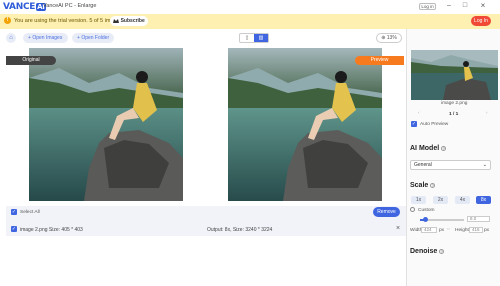 The width and height of the screenshot is (500, 286). Describe the element at coordinates (379, 60) in the screenshot. I see `preview-label: Preview` at that location.